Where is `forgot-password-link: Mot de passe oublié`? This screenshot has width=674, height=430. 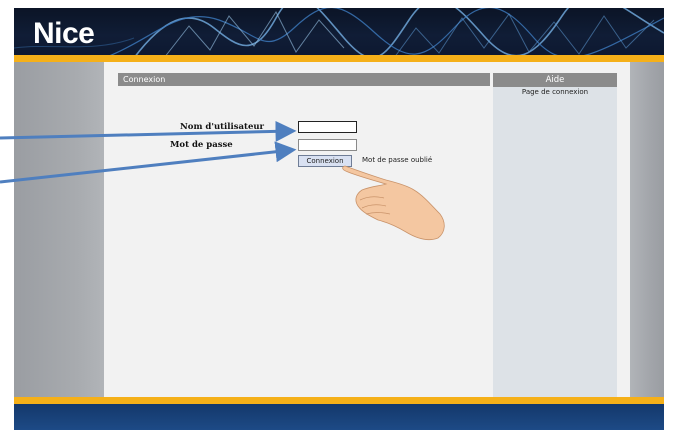 forgot-password-link: Mot de passe oublié is located at coordinates (397, 160).